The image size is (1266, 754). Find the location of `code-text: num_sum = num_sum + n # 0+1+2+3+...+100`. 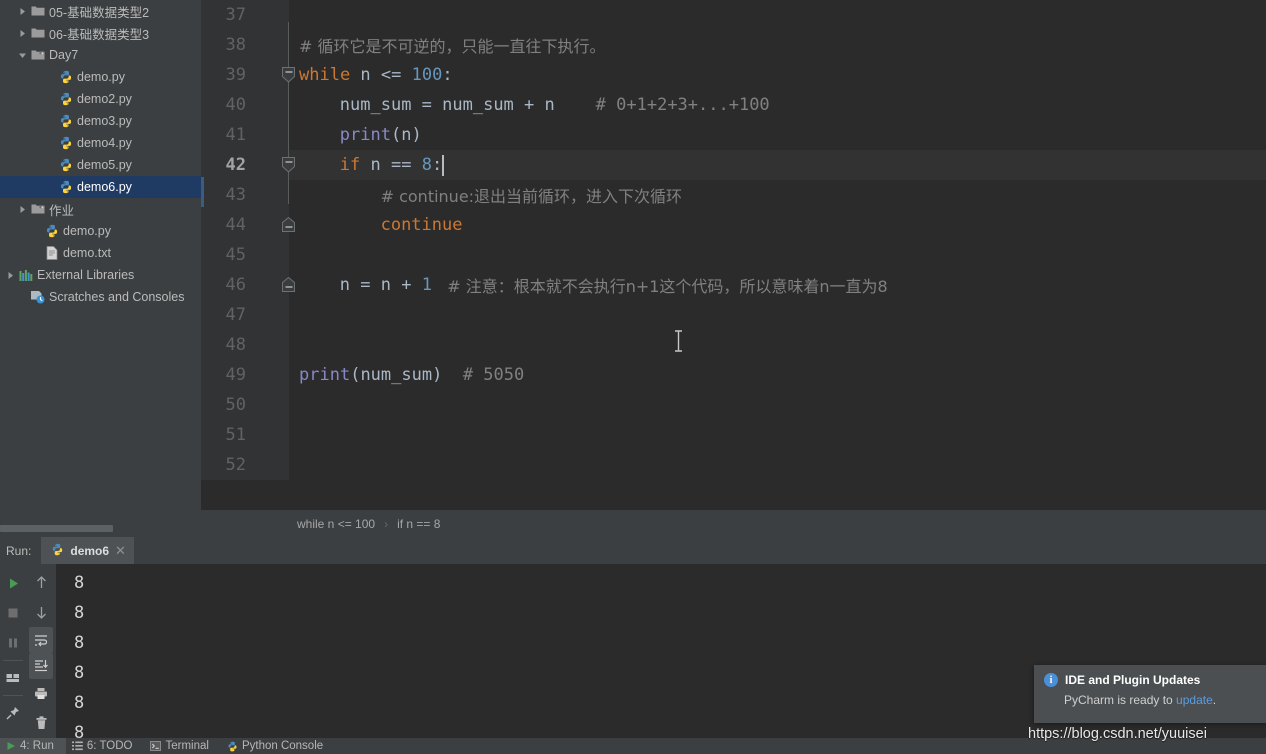

code-text: num_sum = num_sum + n # 0+1+2+3+...+100 is located at coordinates (529, 105).